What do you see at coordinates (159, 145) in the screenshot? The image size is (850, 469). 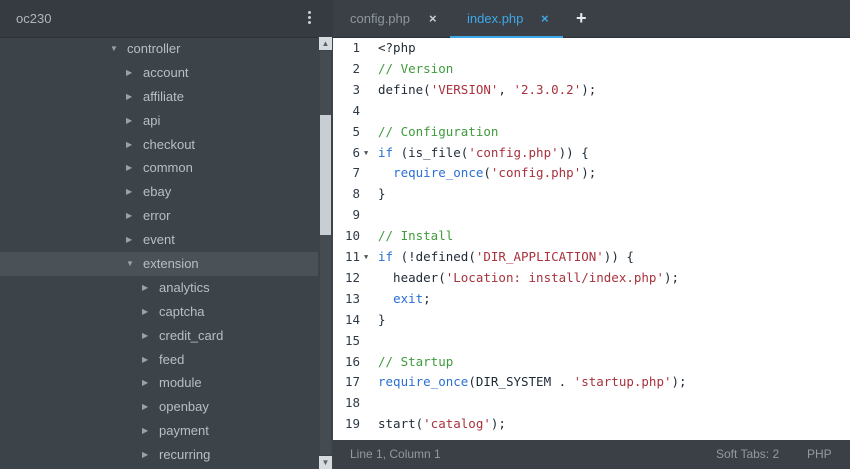 I see `tree-item-checkout: ▶ checkout` at bounding box center [159, 145].